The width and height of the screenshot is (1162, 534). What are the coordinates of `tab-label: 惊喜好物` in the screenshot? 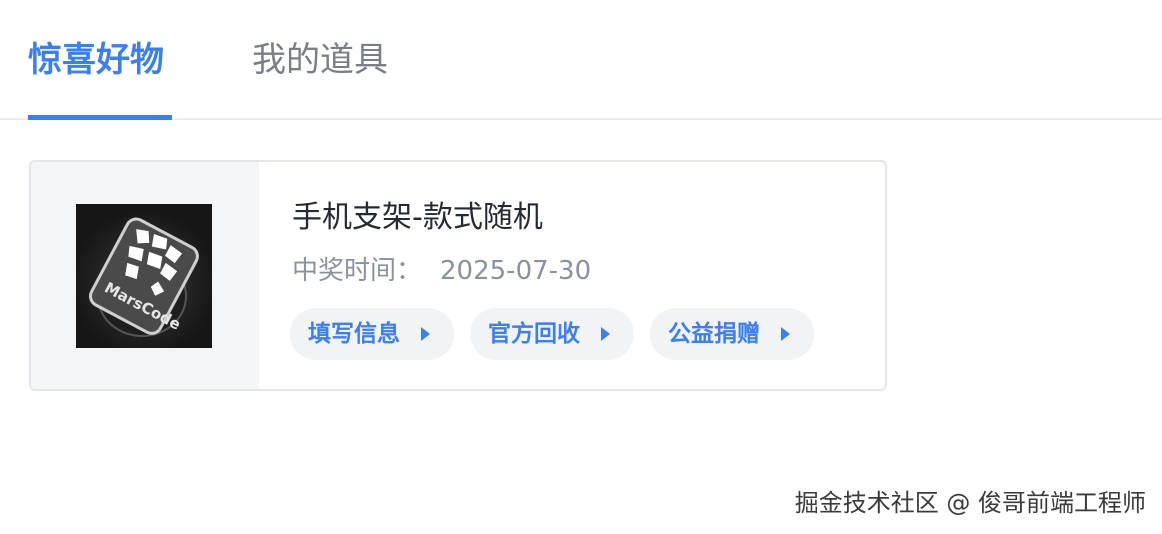 It's located at (96, 60).